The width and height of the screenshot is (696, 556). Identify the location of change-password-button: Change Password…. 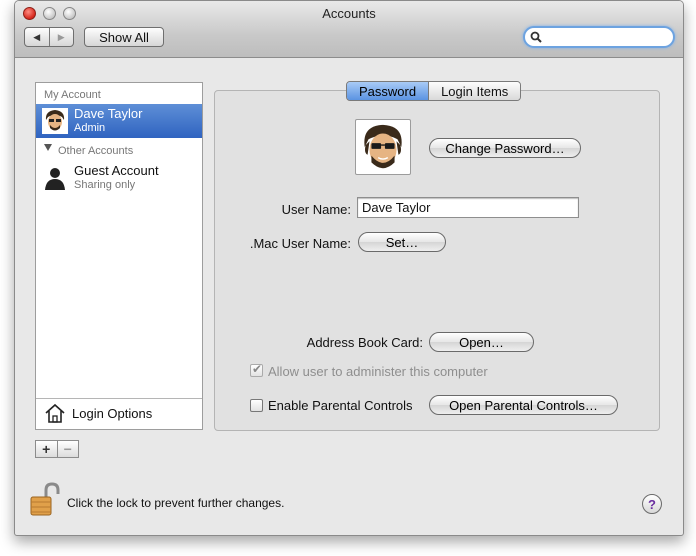
(505, 148).